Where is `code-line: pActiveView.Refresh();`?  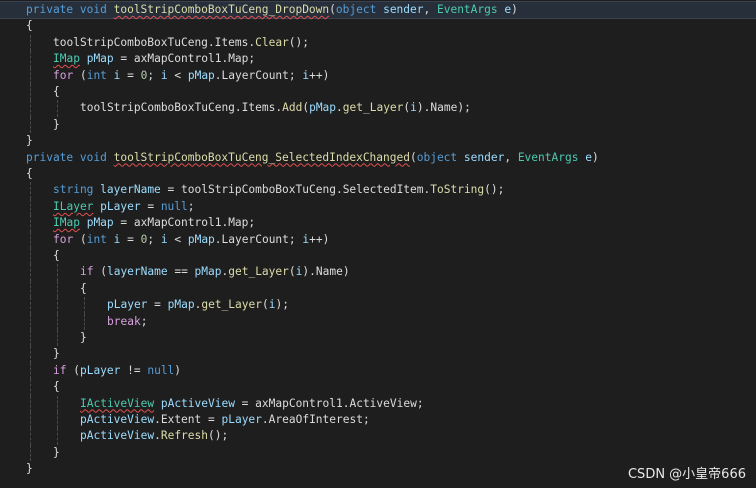 code-line: pActiveView.Refresh(); is located at coordinates (378, 436).